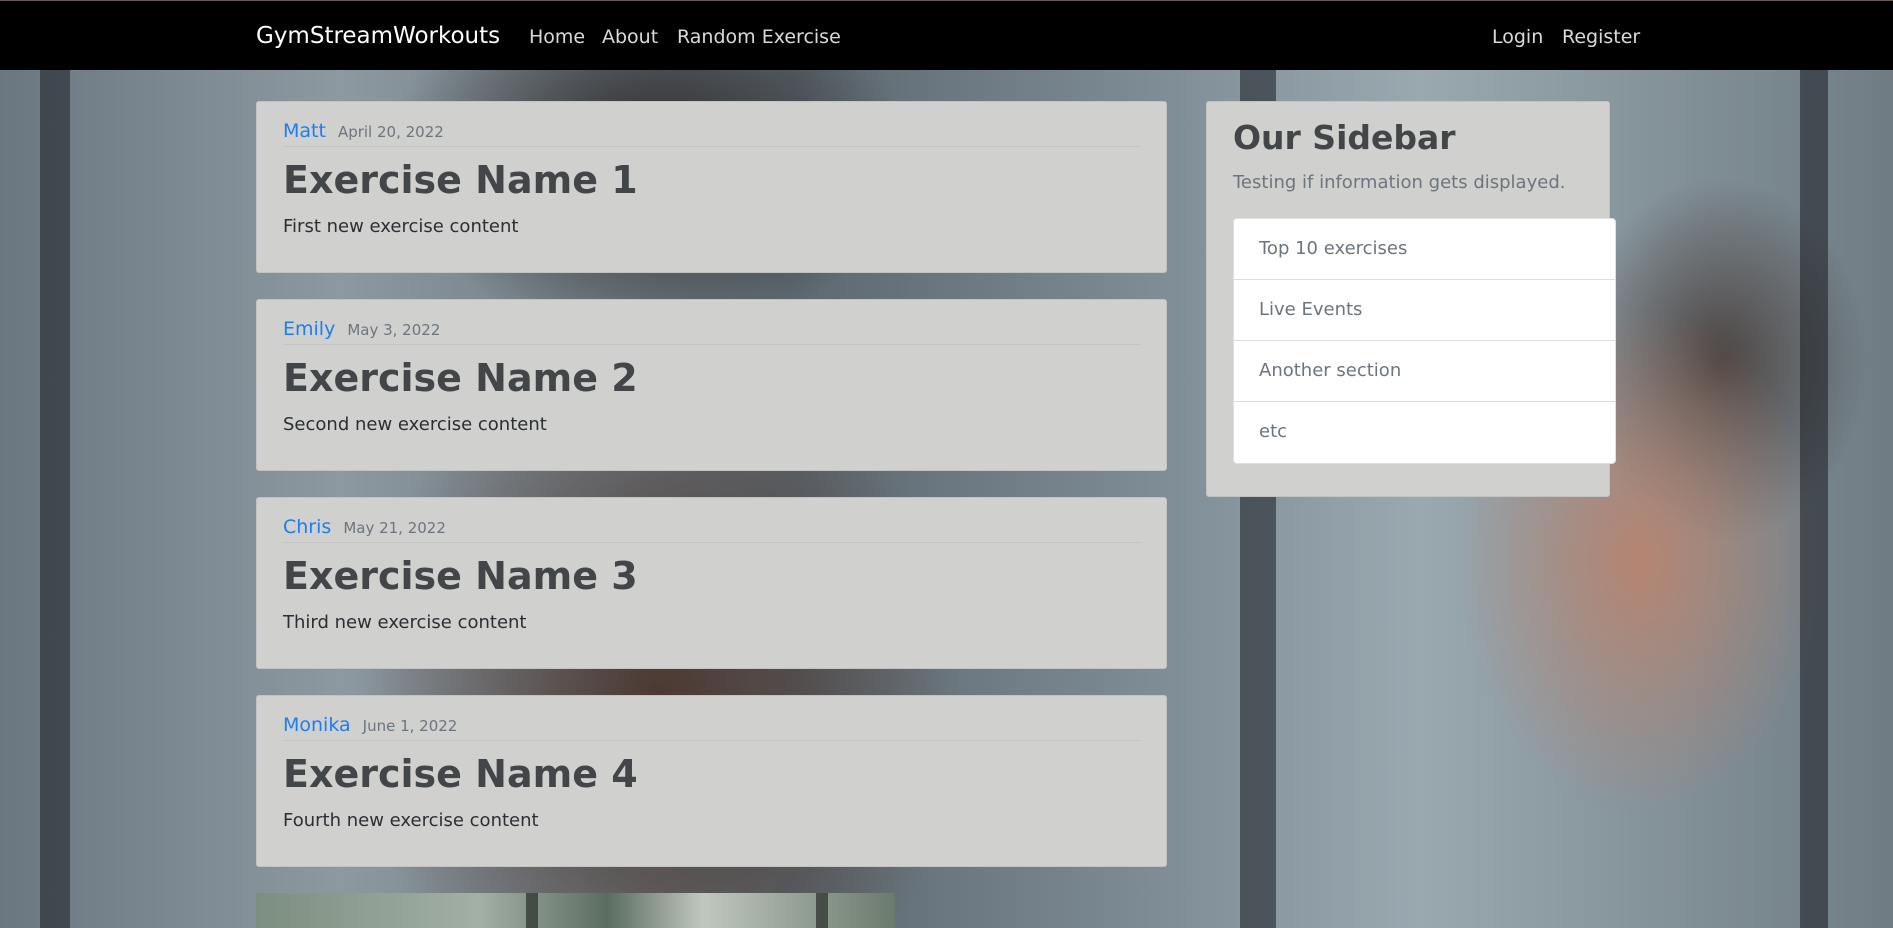  I want to click on post-date: April 20, 2022, so click(390, 132).